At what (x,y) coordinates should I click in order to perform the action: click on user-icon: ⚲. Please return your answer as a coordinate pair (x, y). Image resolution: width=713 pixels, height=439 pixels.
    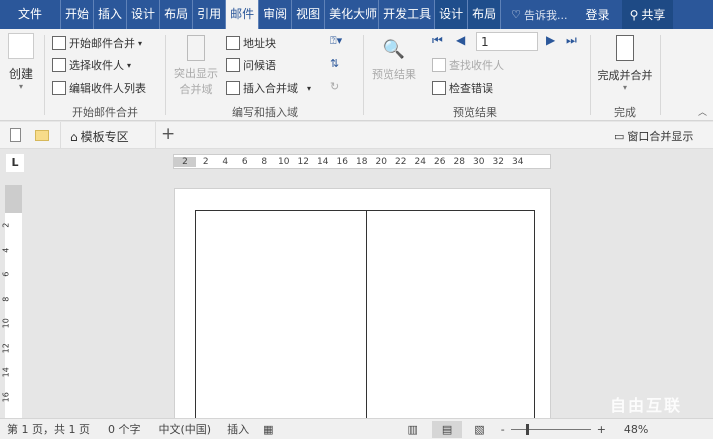
    Looking at the image, I should click on (634, 14).